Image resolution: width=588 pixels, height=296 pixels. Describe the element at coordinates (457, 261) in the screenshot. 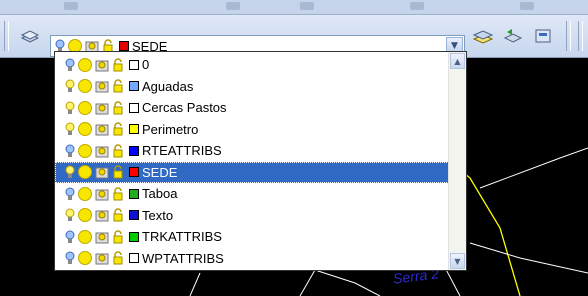

I see `scroll-down-icon: ▼` at that location.